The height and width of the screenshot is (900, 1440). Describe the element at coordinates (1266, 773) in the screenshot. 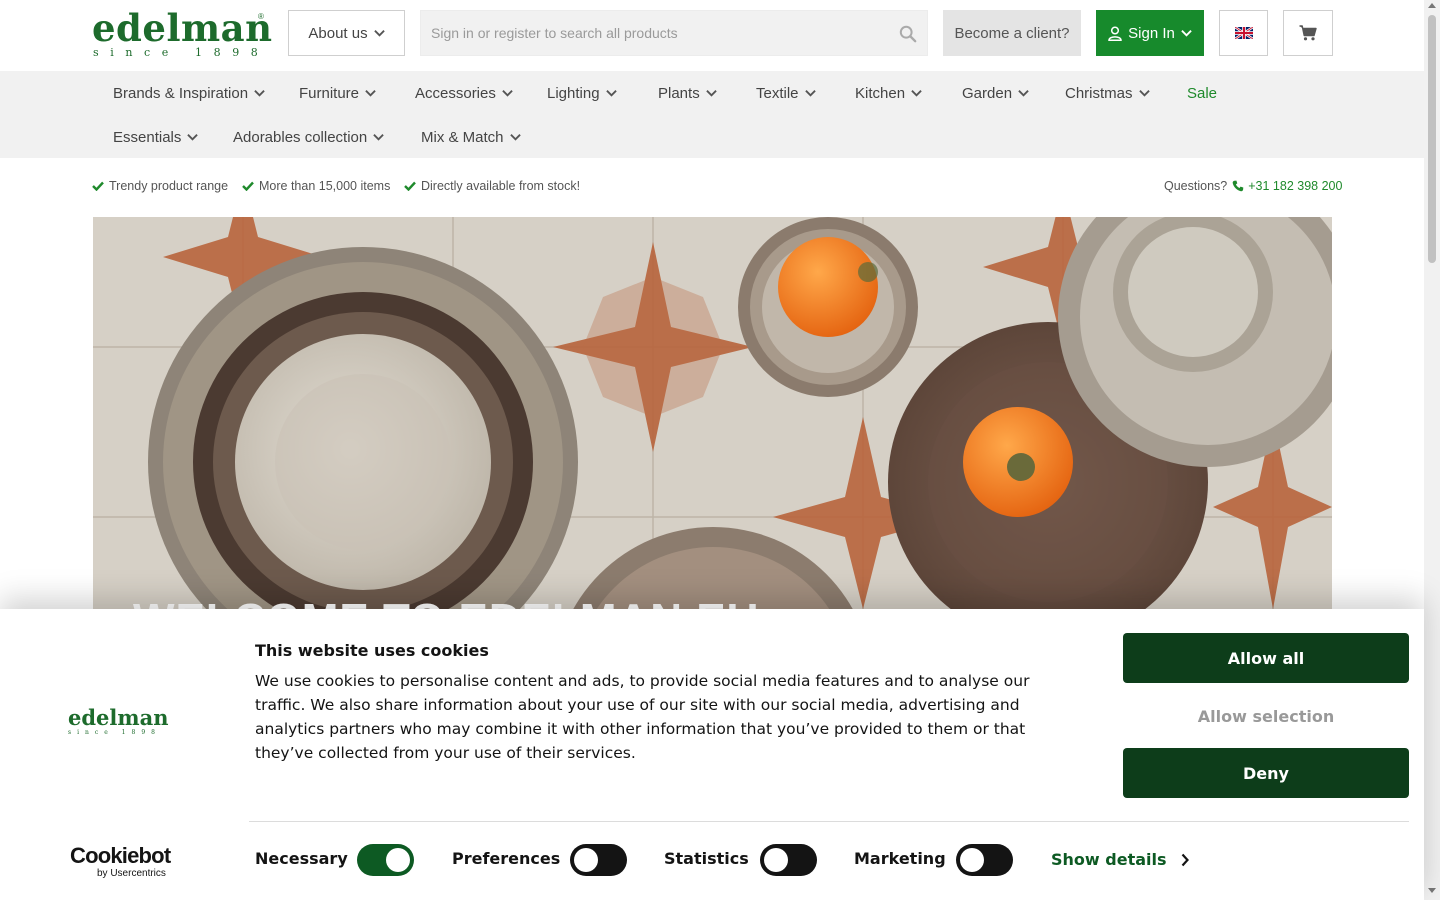

I see `deny-button: Deny` at that location.